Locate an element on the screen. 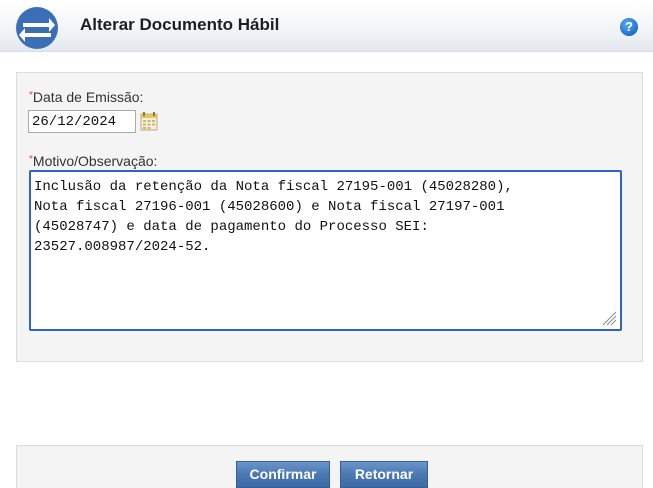  help-icon: ? is located at coordinates (629, 27).